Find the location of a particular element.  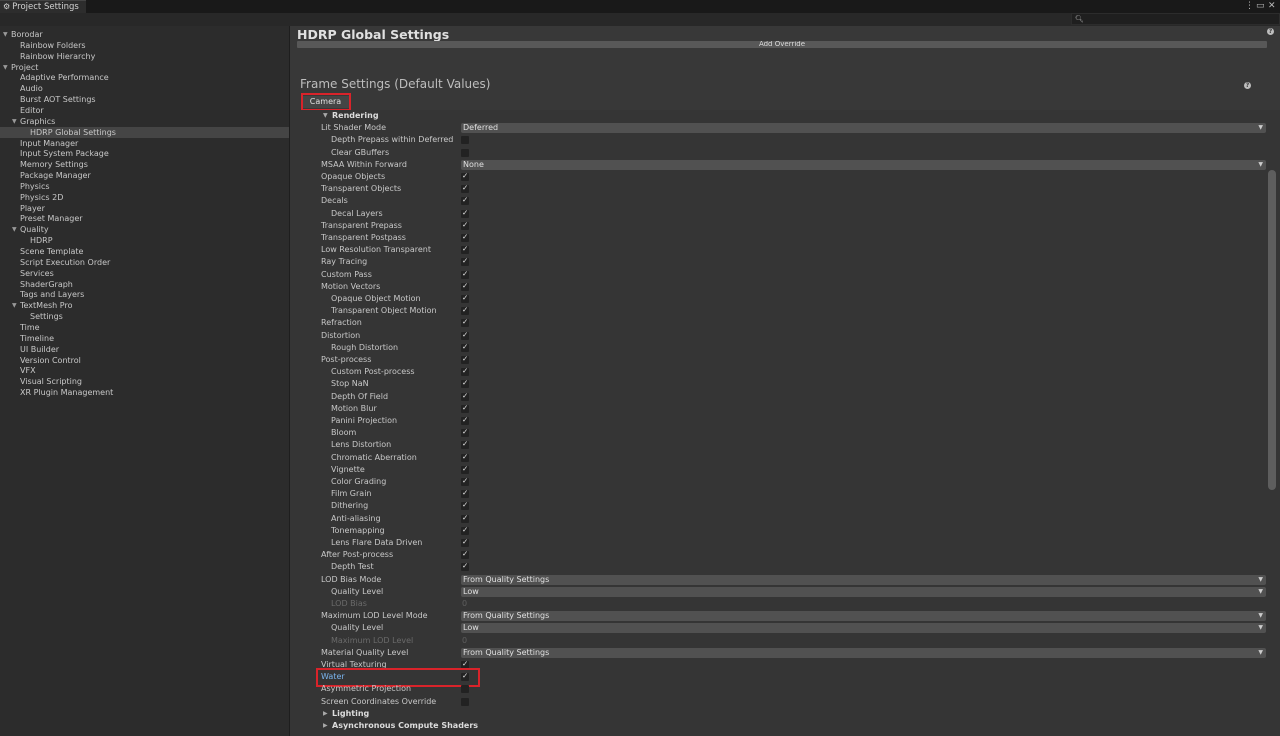

setting-label: Lighting is located at coordinates (350, 714).